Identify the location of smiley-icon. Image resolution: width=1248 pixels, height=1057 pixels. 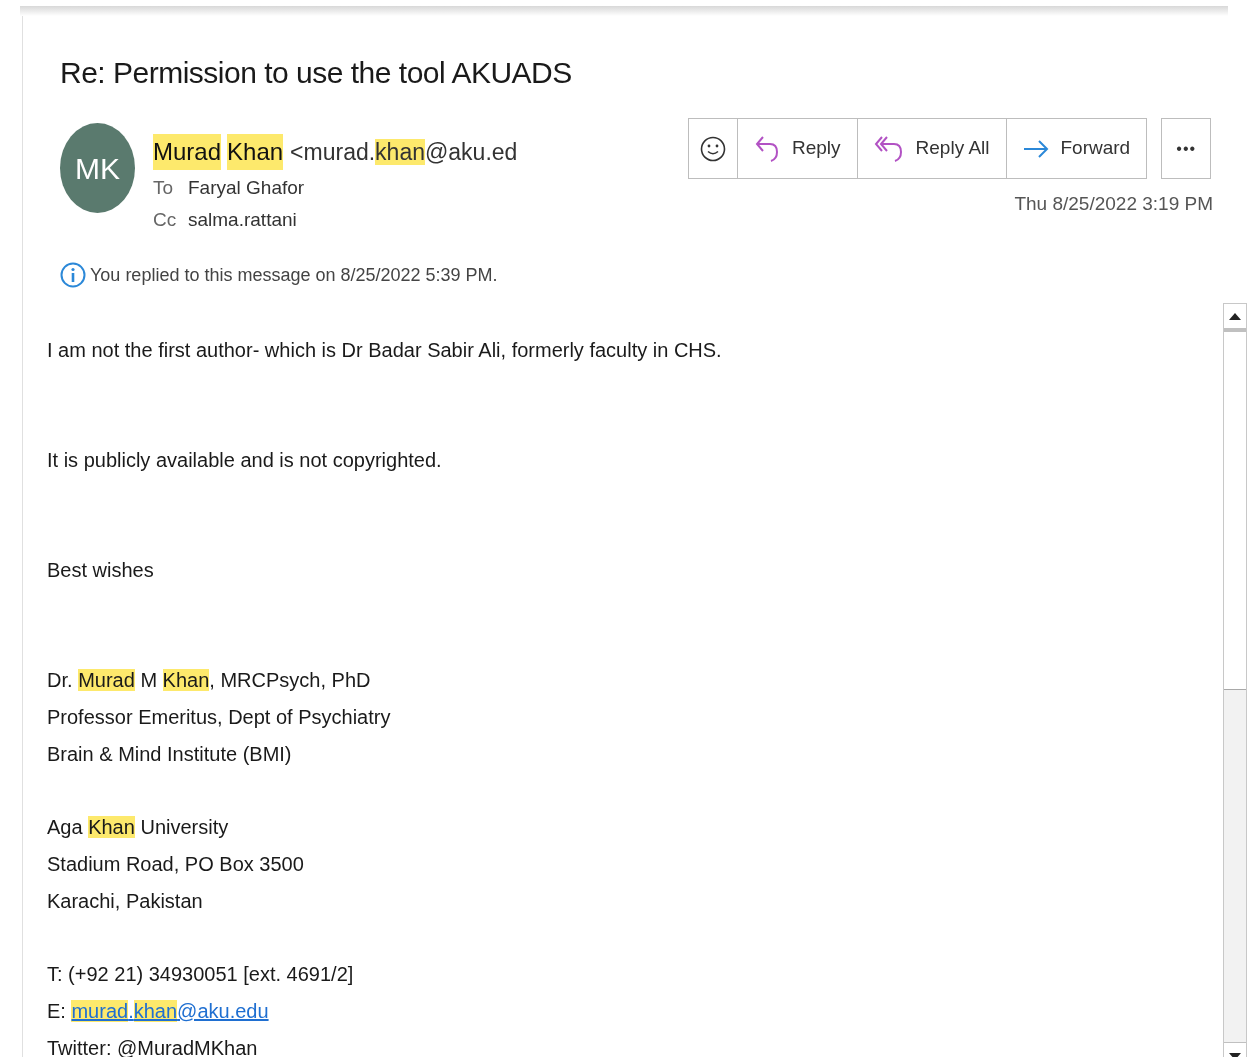
(713, 148).